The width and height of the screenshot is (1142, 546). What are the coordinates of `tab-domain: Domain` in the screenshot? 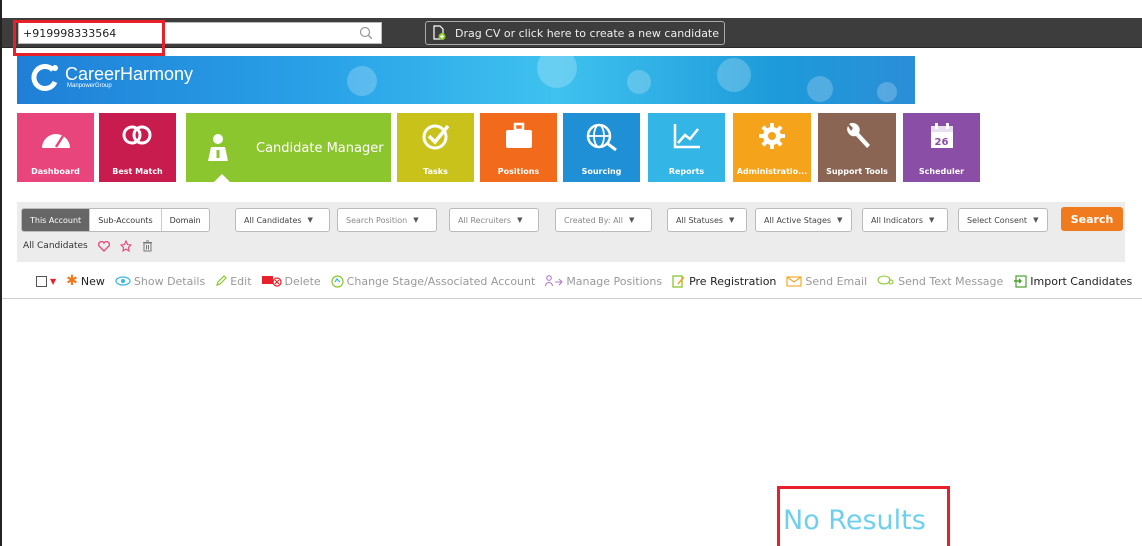 It's located at (185, 220).